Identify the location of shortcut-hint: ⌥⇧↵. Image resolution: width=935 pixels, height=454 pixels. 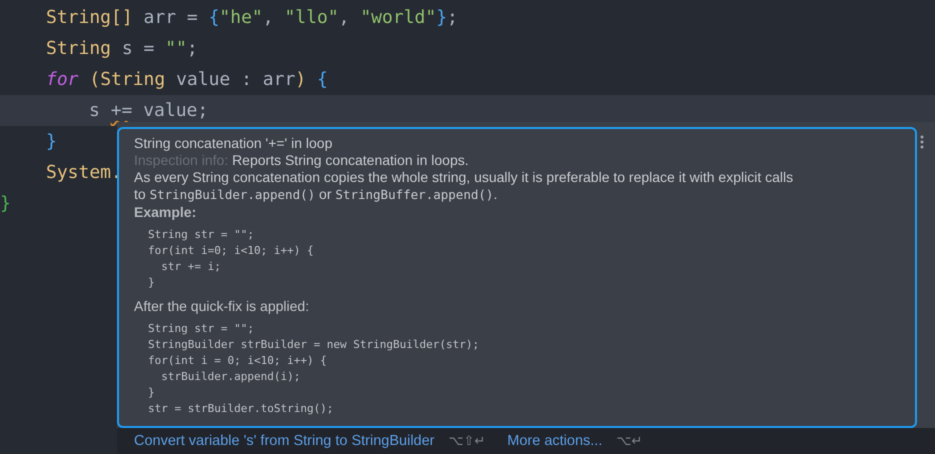
(467, 441).